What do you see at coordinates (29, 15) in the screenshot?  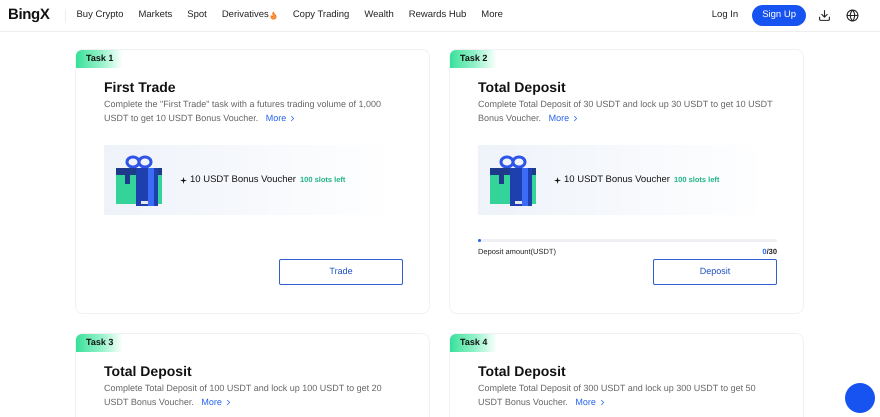 I see `logo: BingX` at bounding box center [29, 15].